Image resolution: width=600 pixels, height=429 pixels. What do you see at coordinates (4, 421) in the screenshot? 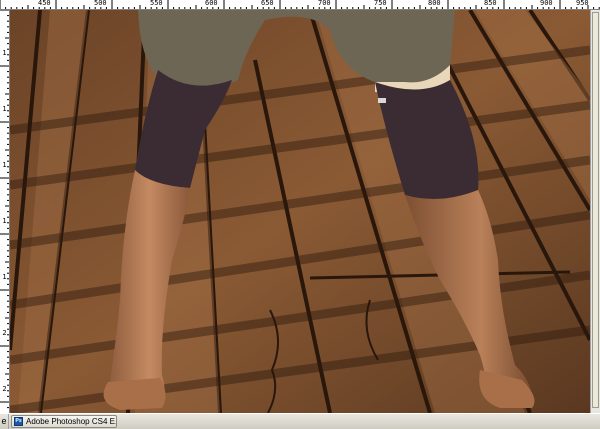
I see `taskbar-left-indicator: e` at bounding box center [4, 421].